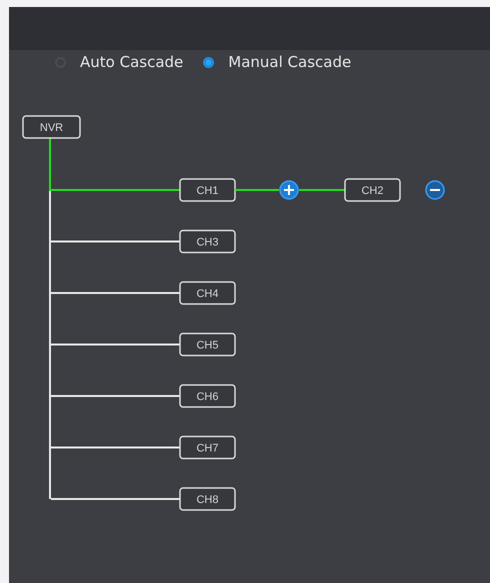 This screenshot has height=583, width=490. Describe the element at coordinates (51, 127) in the screenshot. I see `channel-node: NVR` at that location.